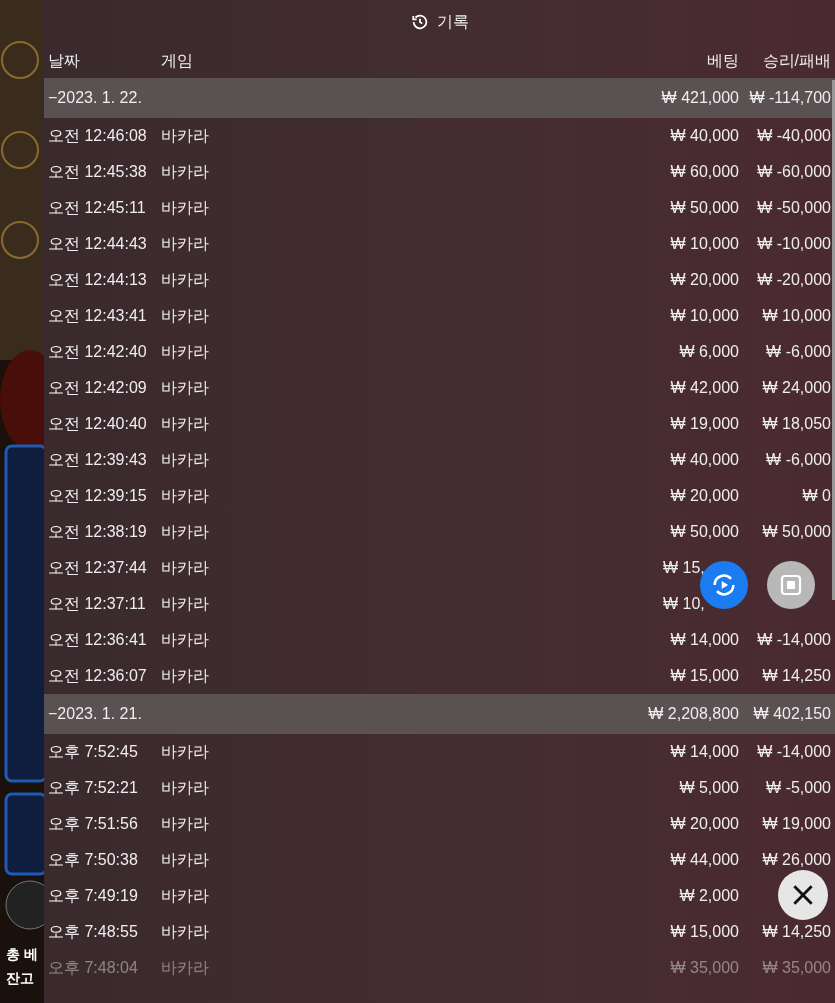 The height and width of the screenshot is (1003, 835). I want to click on result-cell: ₩ 24,000, so click(796, 387).